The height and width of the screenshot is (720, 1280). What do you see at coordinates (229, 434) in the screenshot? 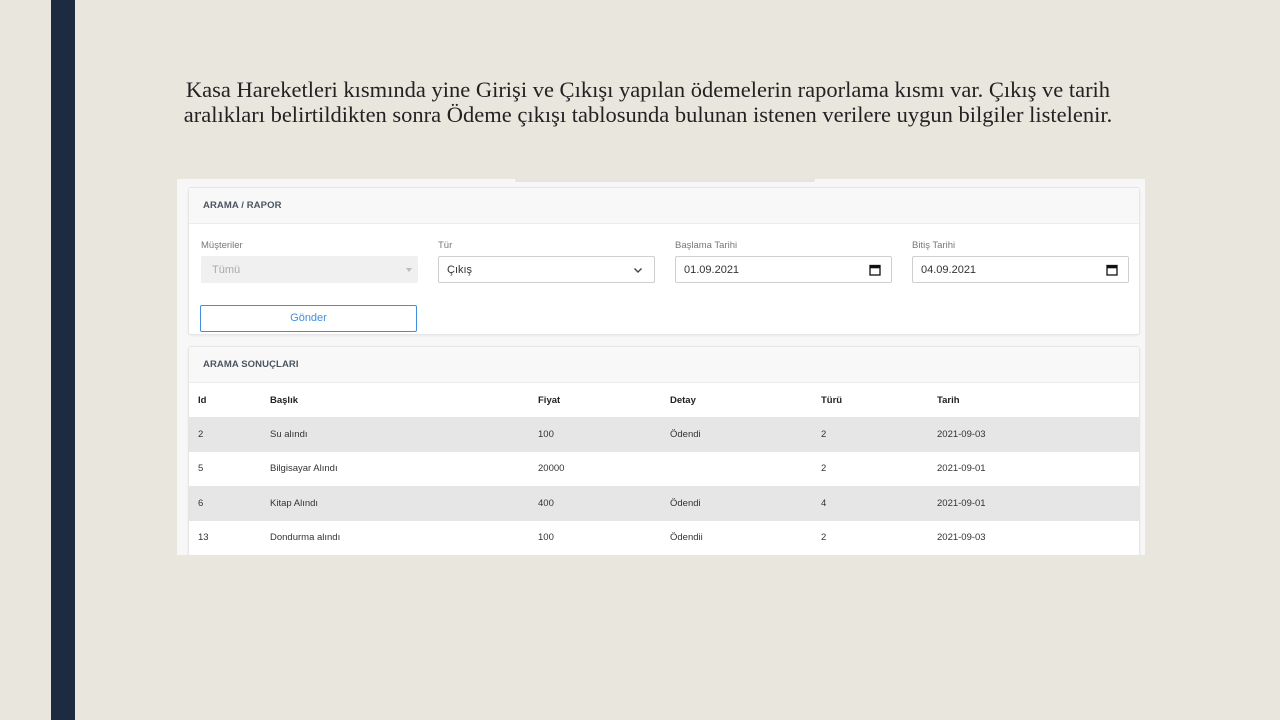
I see `cell-id: 2` at bounding box center [229, 434].